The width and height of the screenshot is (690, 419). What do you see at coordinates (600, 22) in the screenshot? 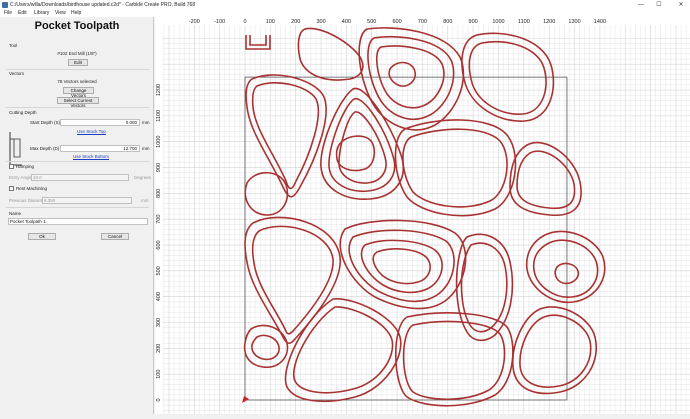
I see `x-tick-label: 1400` at bounding box center [600, 22].